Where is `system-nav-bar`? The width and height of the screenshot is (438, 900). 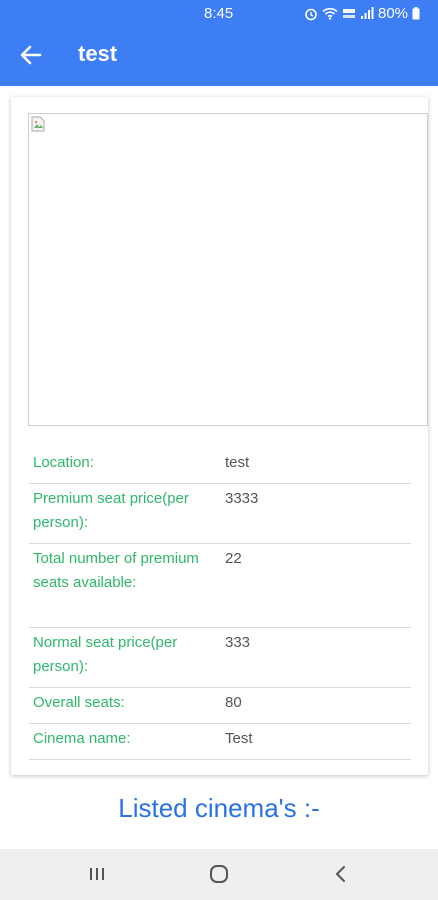
system-nav-bar is located at coordinates (219, 874).